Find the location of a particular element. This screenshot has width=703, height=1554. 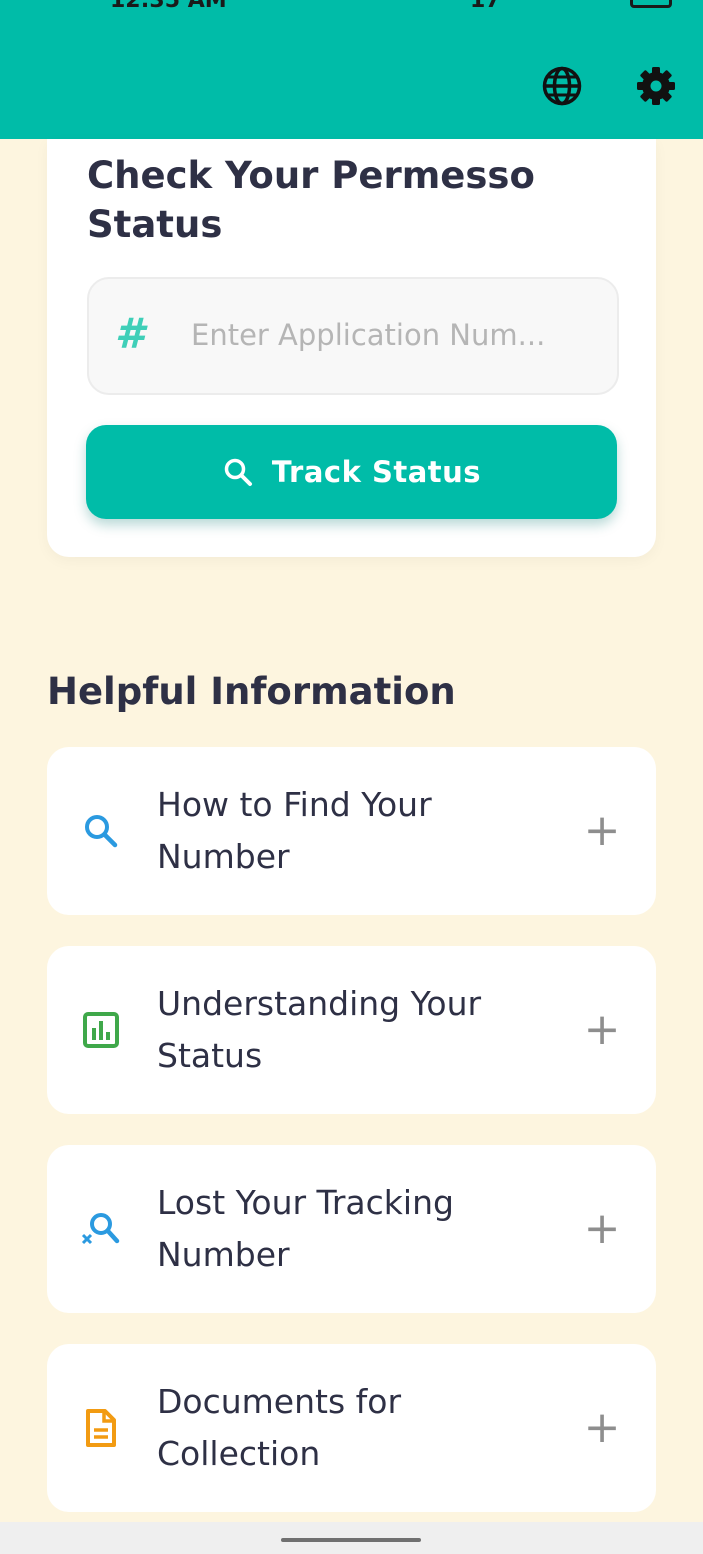

globe-icon is located at coordinates (562, 86).